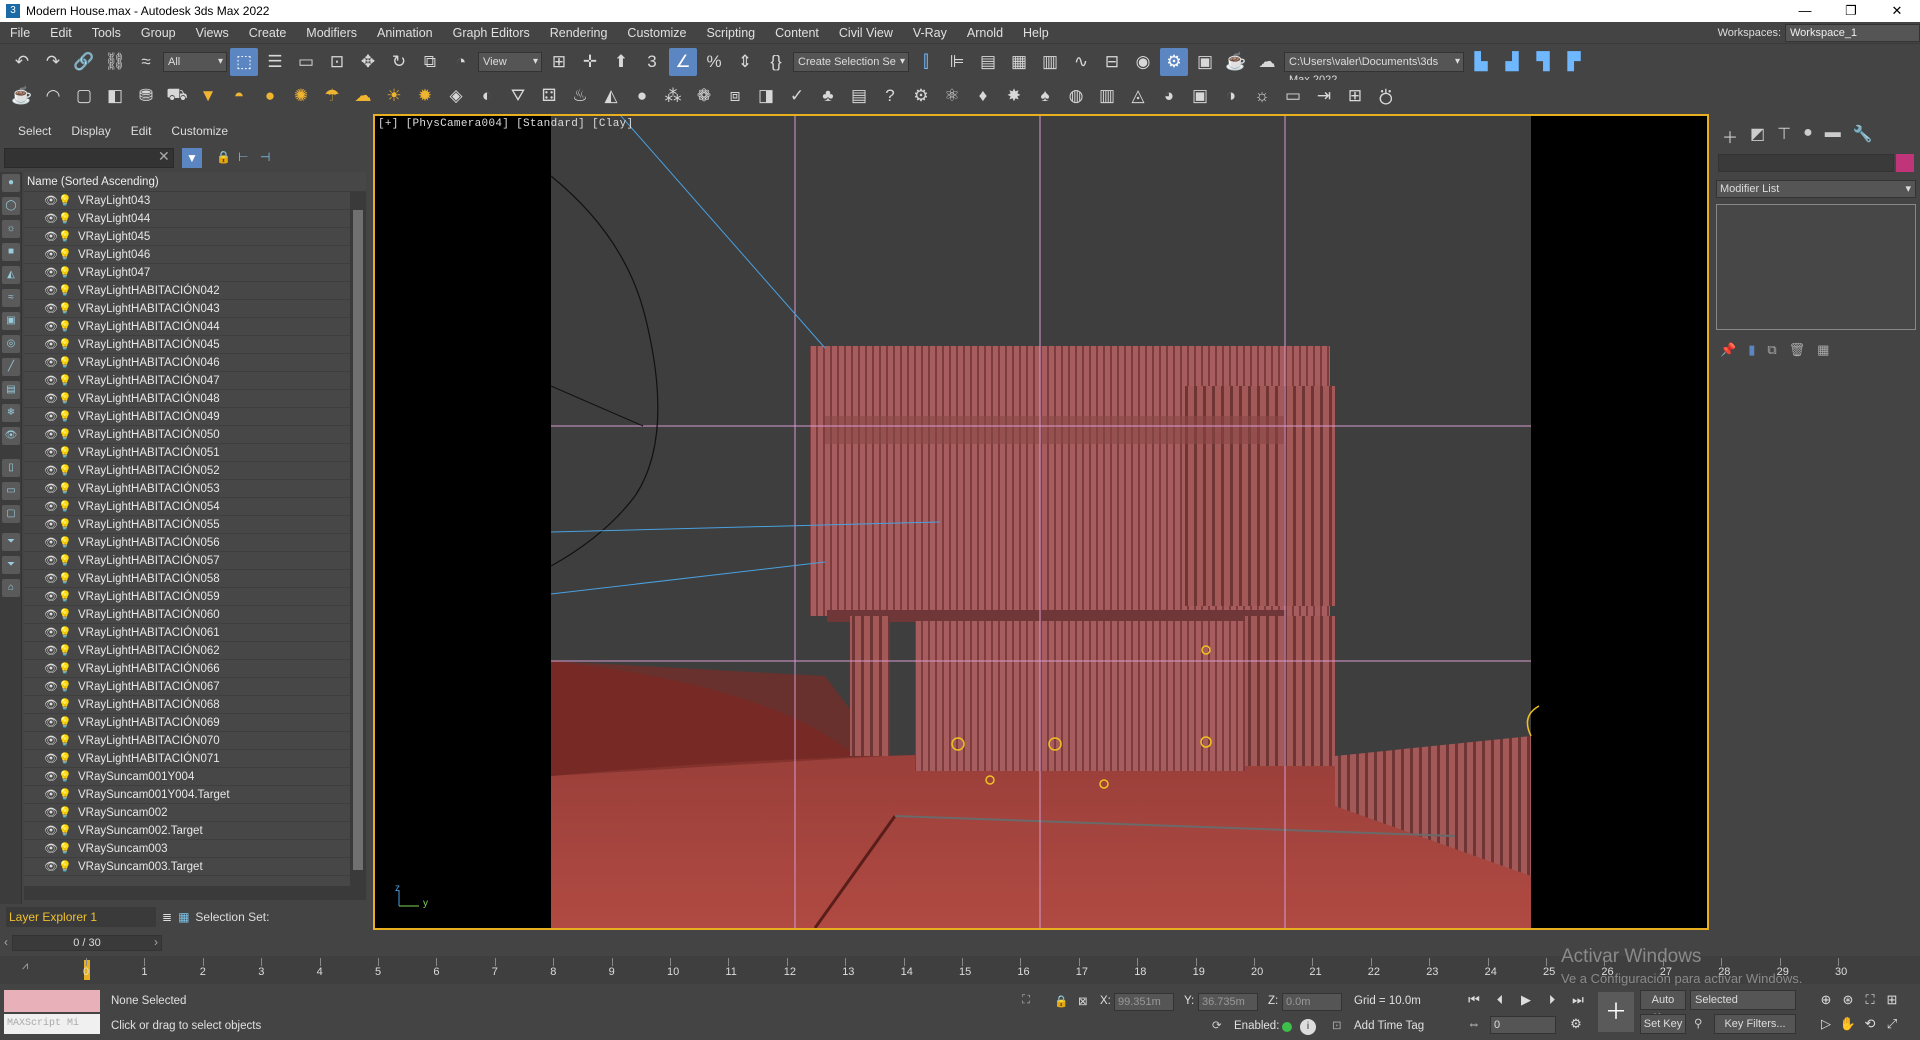 The width and height of the screenshot is (1920, 1040). I want to click on set-key-button: Set Key, so click(1663, 1024).